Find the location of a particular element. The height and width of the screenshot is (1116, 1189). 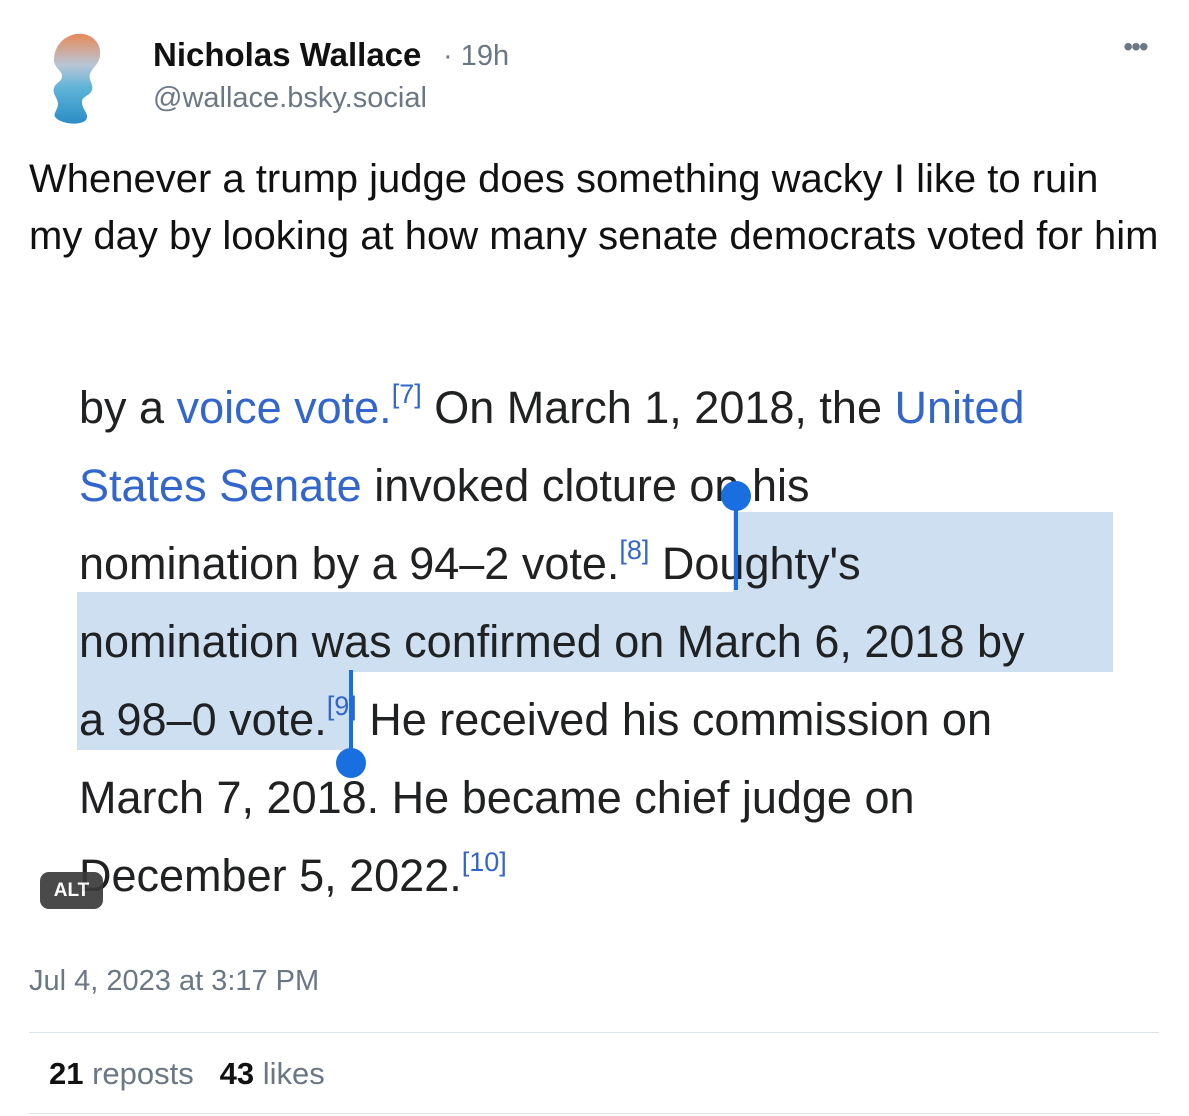

image-line-6: March 7, 2018. He became chief judge on is located at coordinates (497, 797).